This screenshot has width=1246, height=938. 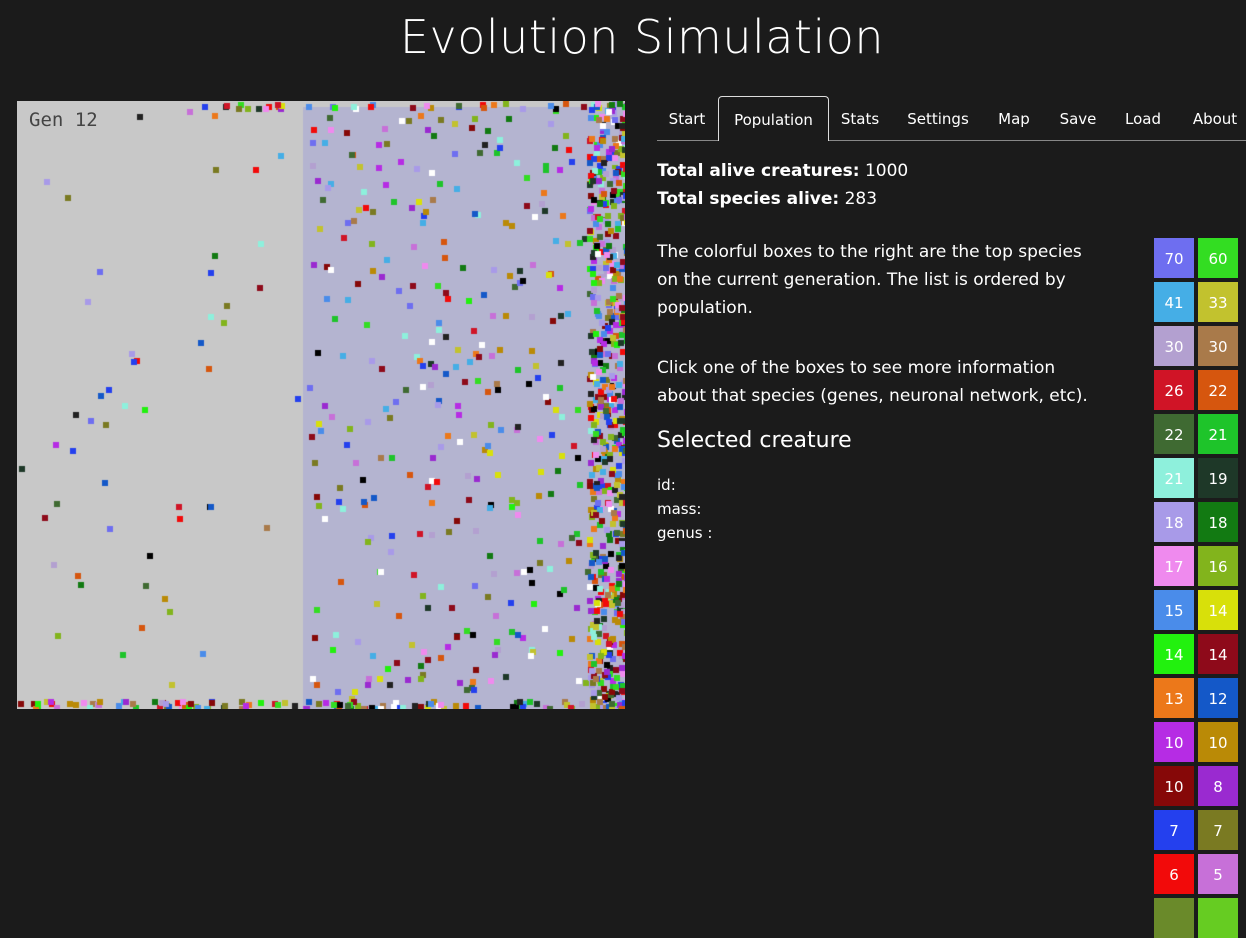 What do you see at coordinates (1174, 302) in the screenshot?
I see `species-box: 41` at bounding box center [1174, 302].